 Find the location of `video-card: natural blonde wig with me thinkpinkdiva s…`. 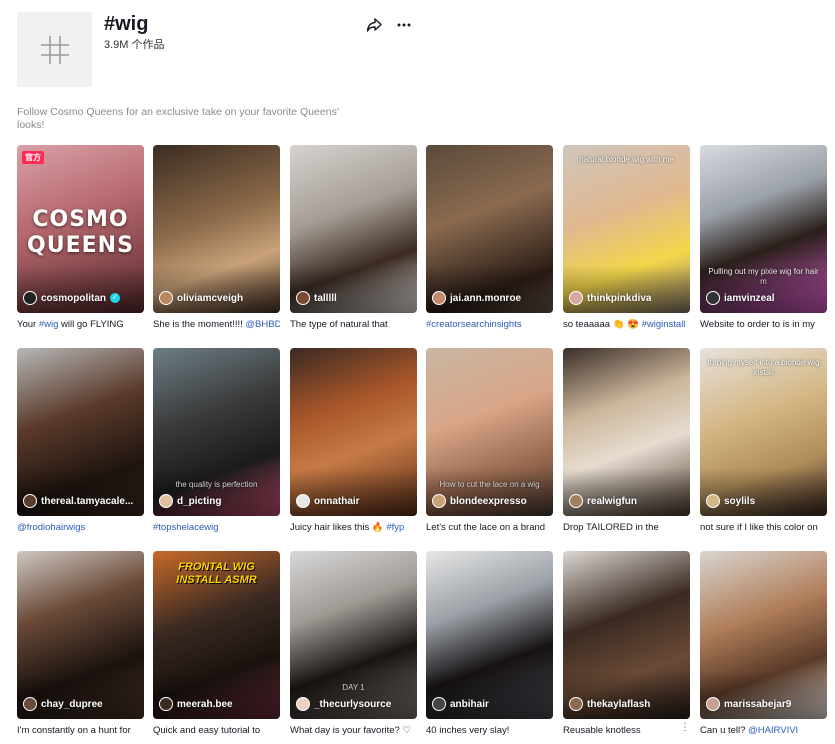

video-card: natural blonde wig with me thinkpinkdiva s… is located at coordinates (626, 238).